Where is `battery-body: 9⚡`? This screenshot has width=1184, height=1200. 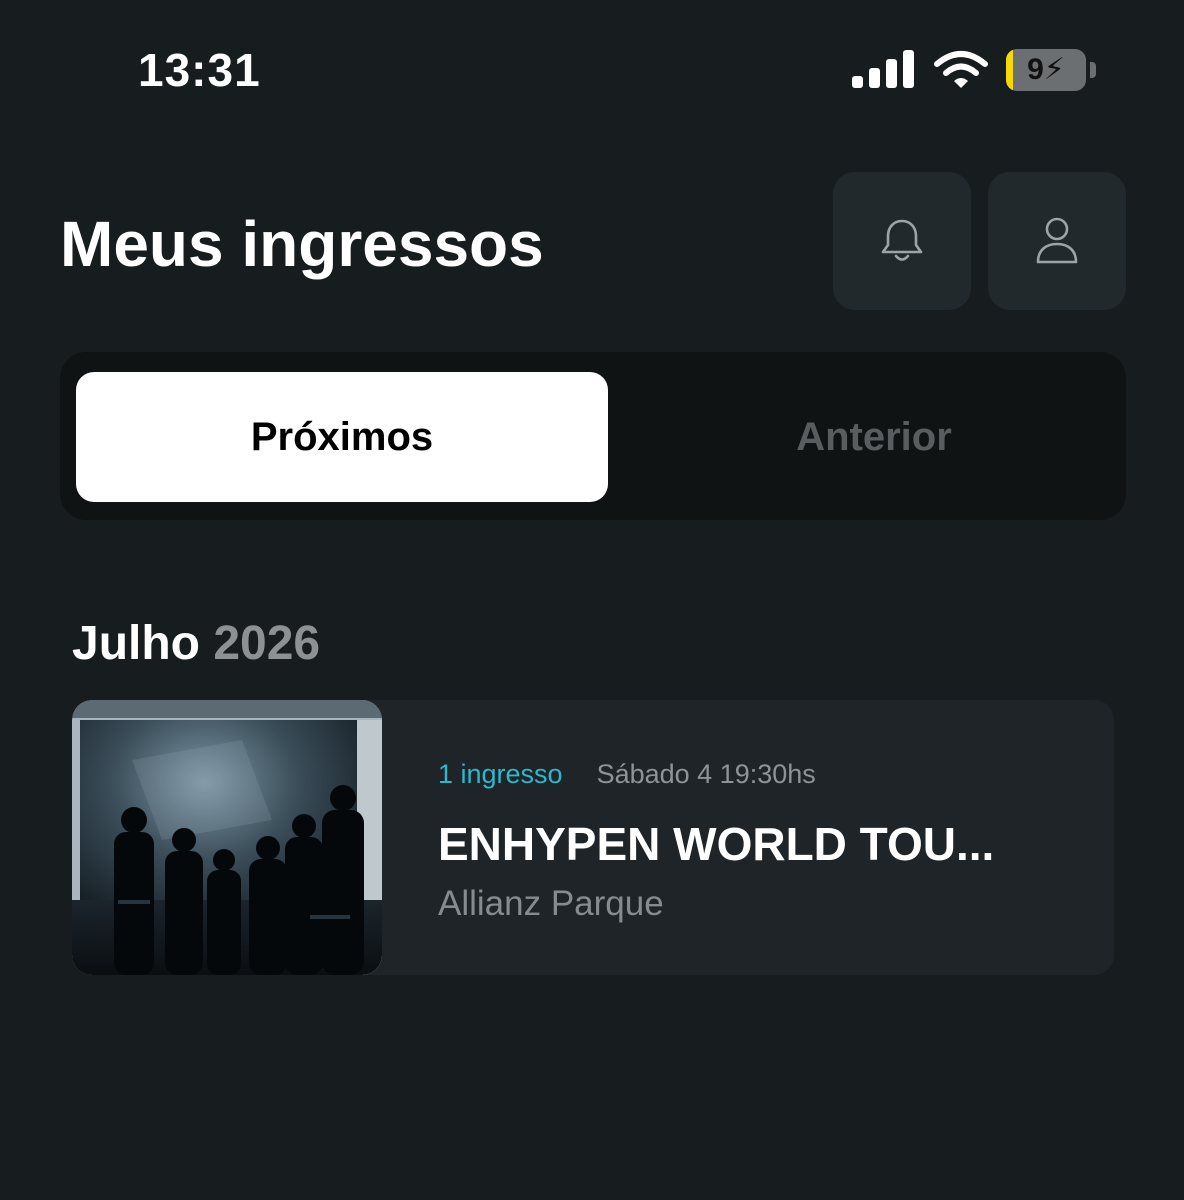
battery-body: 9⚡ is located at coordinates (1046, 70).